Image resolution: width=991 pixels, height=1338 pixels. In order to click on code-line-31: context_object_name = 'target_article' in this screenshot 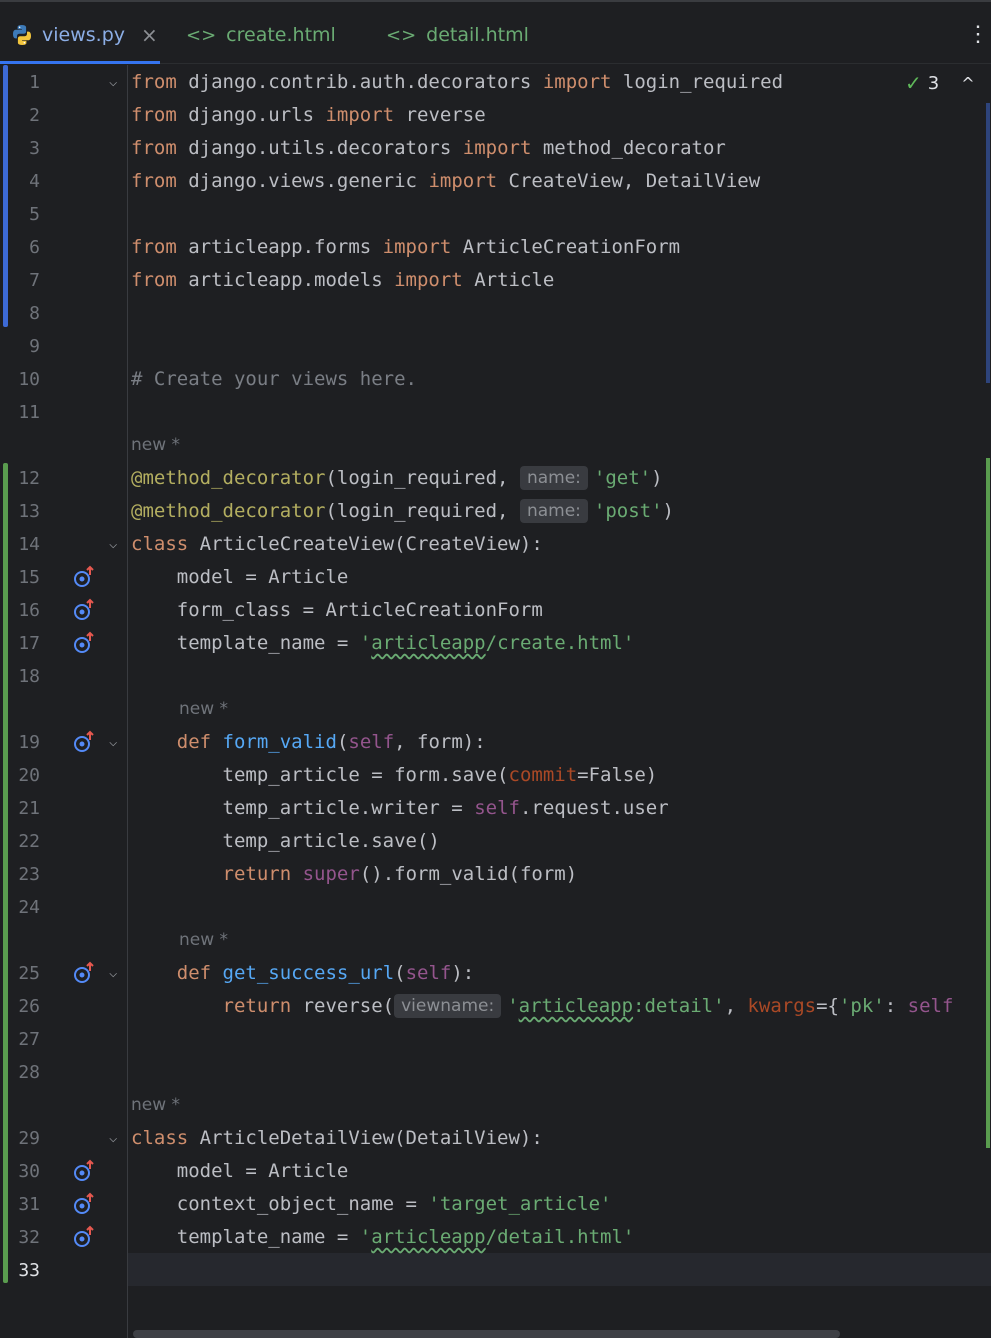, I will do `click(371, 1204)`.